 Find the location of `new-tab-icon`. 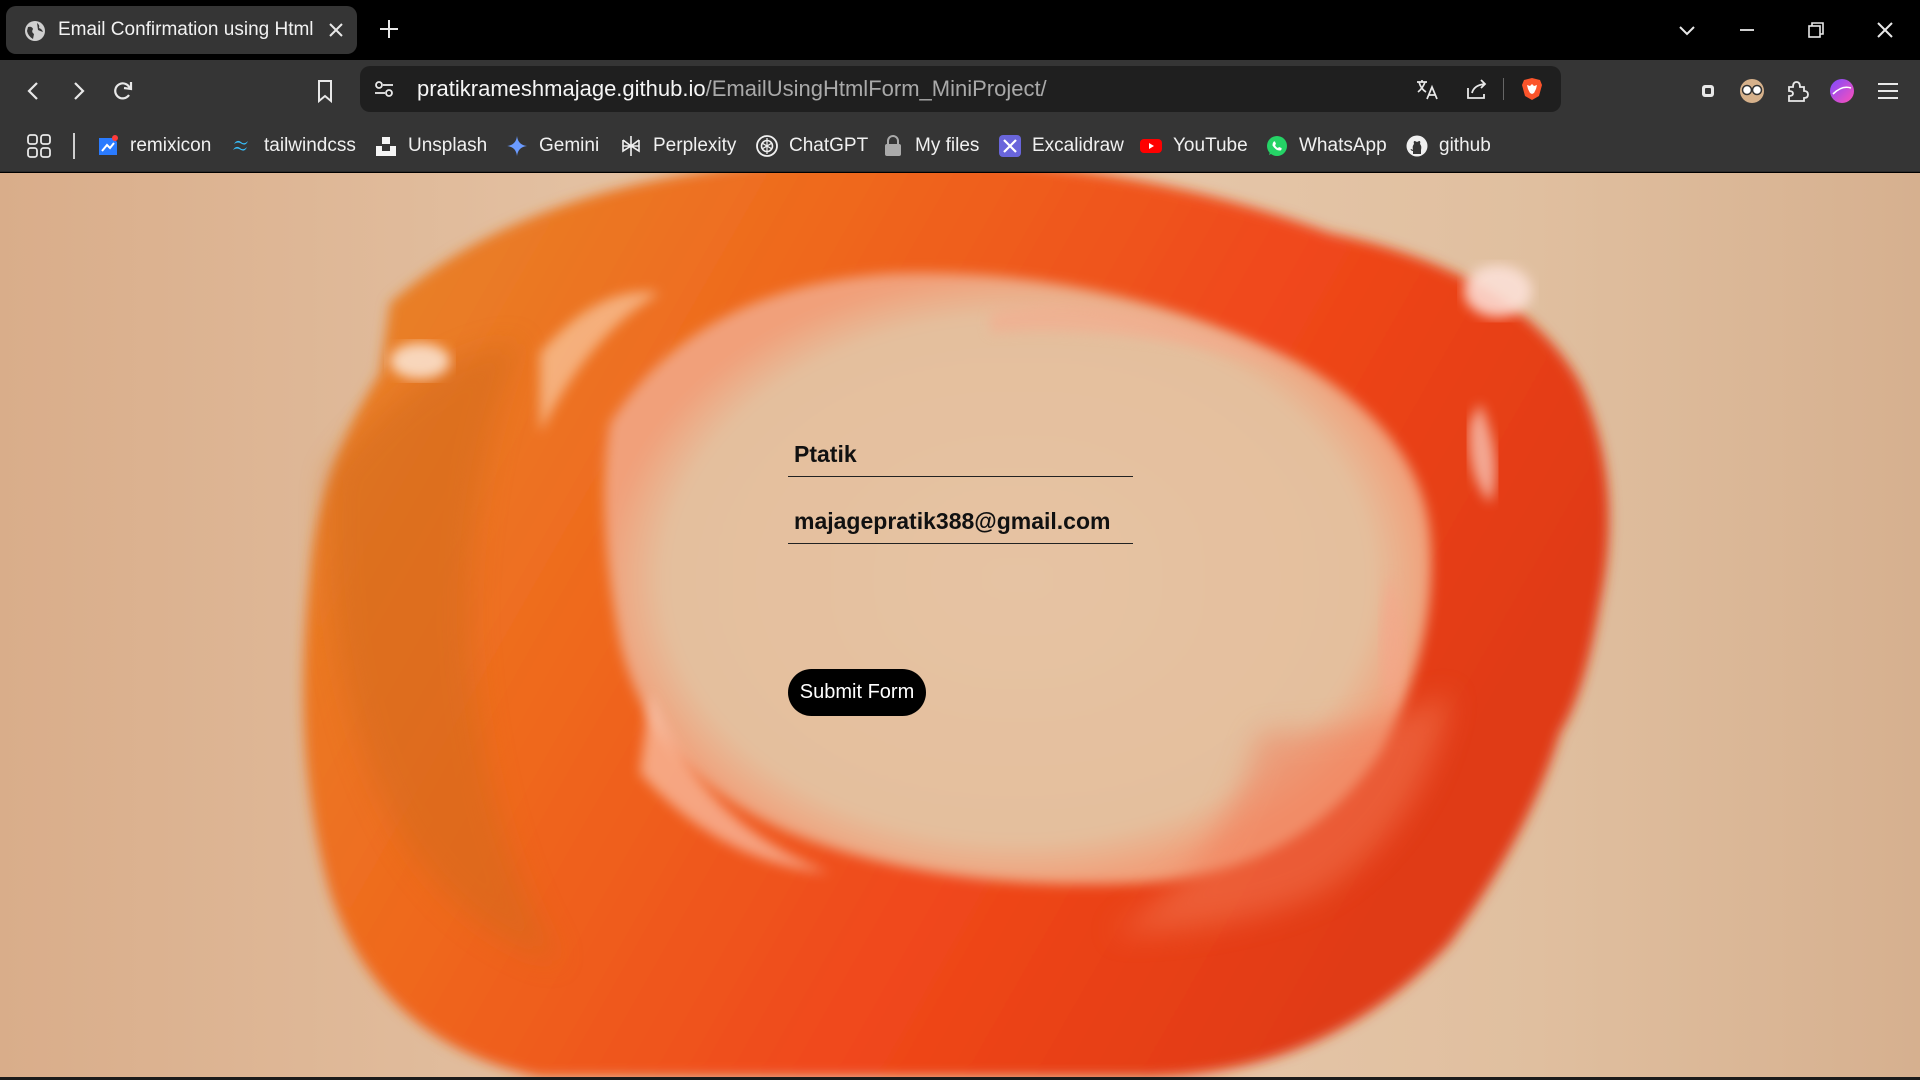

new-tab-icon is located at coordinates (389, 29).